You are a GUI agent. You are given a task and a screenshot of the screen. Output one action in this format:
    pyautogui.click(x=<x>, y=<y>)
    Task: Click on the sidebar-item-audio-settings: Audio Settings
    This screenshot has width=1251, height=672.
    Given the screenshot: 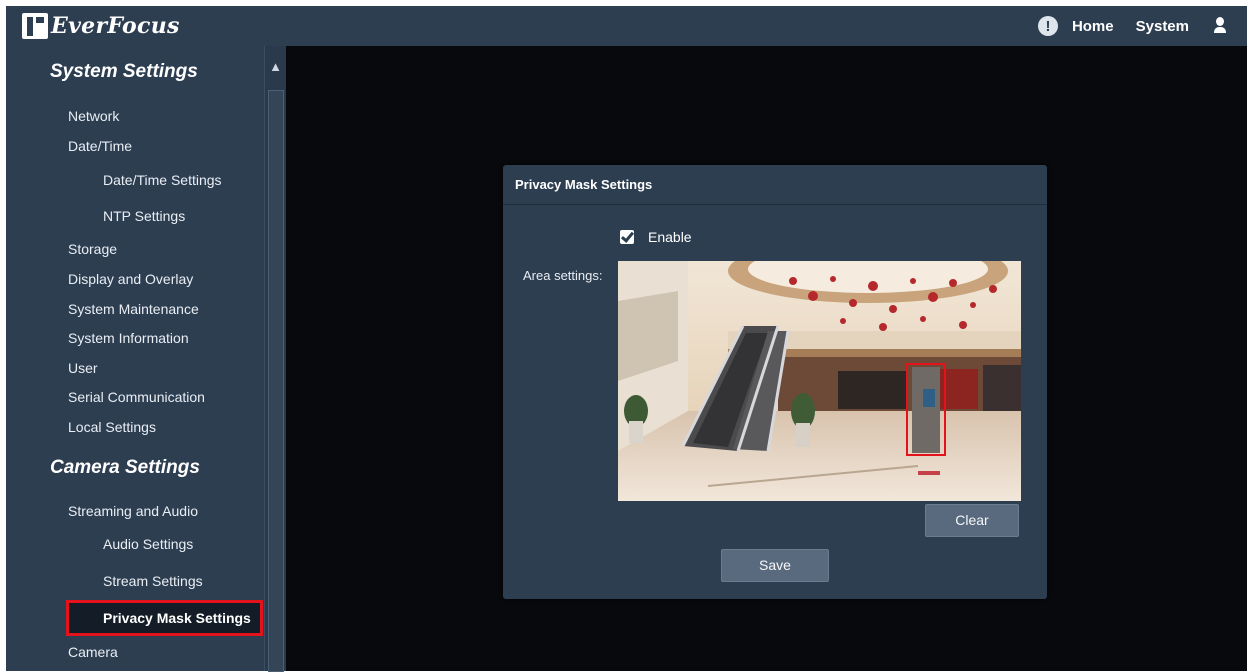 What is the action you would take?
    pyautogui.click(x=148, y=544)
    